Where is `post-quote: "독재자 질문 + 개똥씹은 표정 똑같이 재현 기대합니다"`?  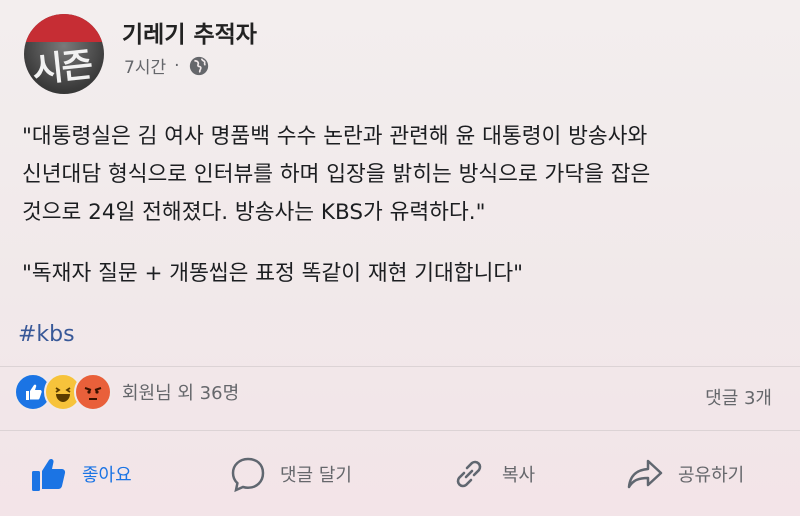
post-quote: "독재자 질문 + 개똥씹은 표정 똑같이 재현 기대합니다" is located at coordinates (273, 273).